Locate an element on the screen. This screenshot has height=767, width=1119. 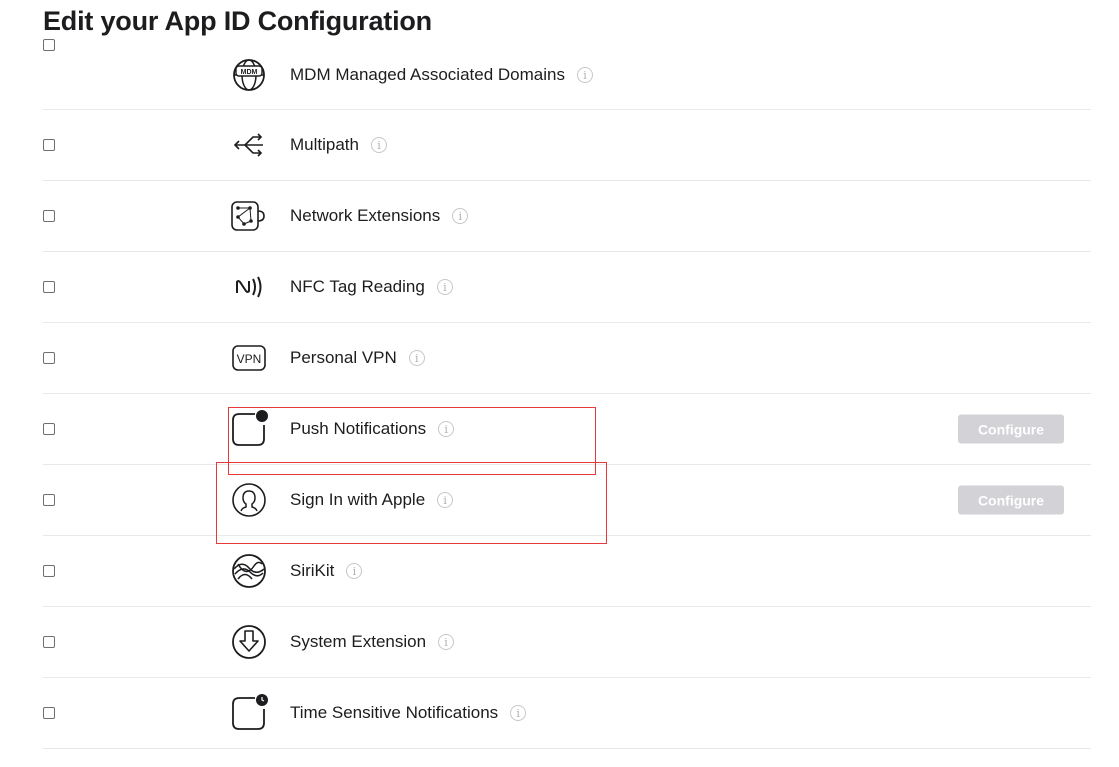
capability-label: System Extension i is located at coordinates (372, 642).